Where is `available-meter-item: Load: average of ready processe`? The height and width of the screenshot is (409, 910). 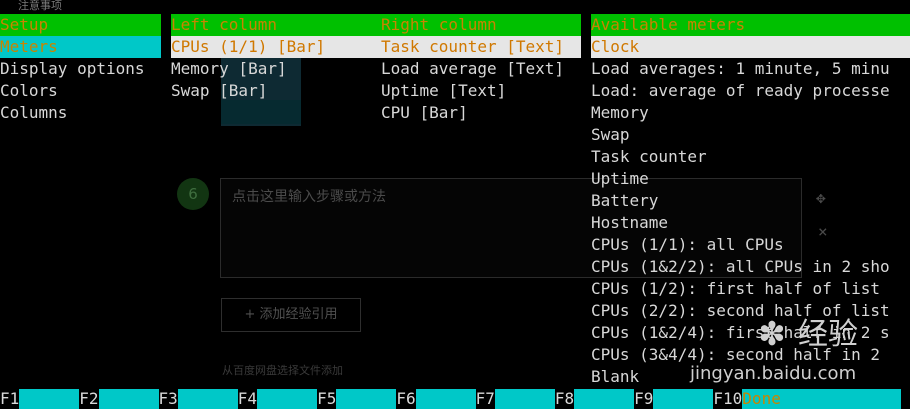
available-meter-item: Load: average of ready processe is located at coordinates (750, 91).